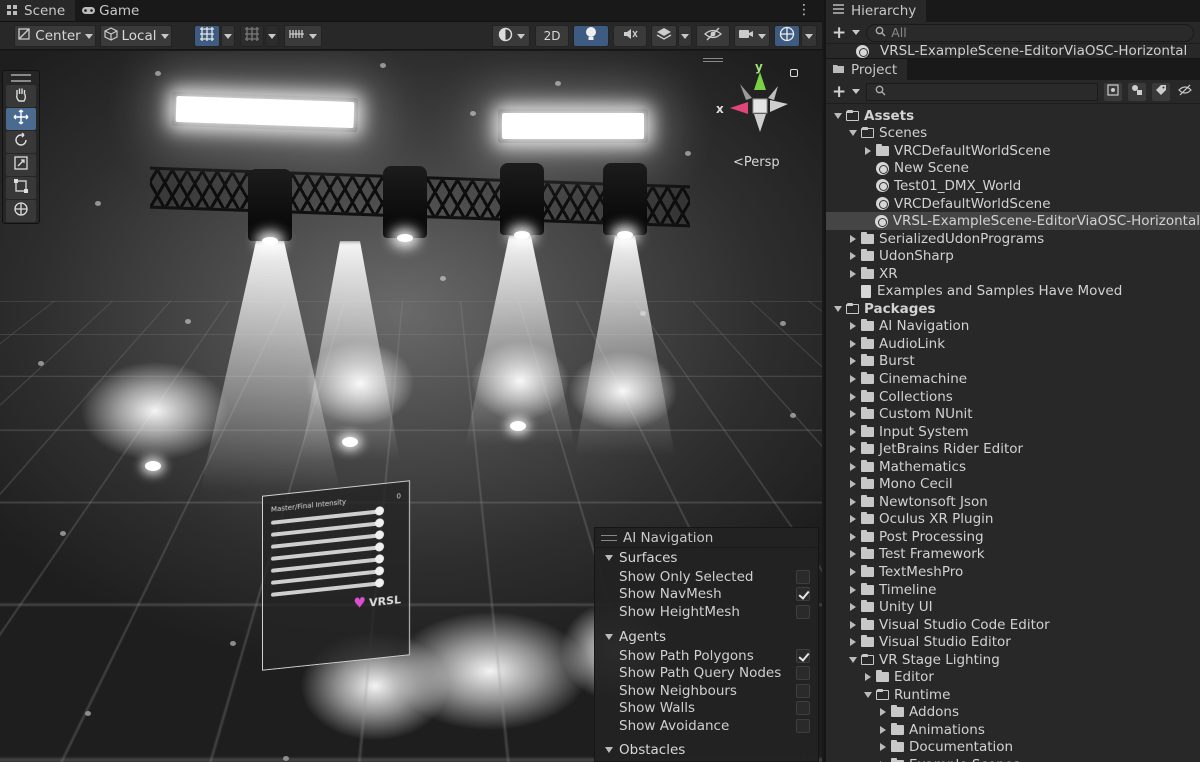 The image size is (1200, 762). I want to click on ainav-option-row: Show NavMesh, so click(706, 595).